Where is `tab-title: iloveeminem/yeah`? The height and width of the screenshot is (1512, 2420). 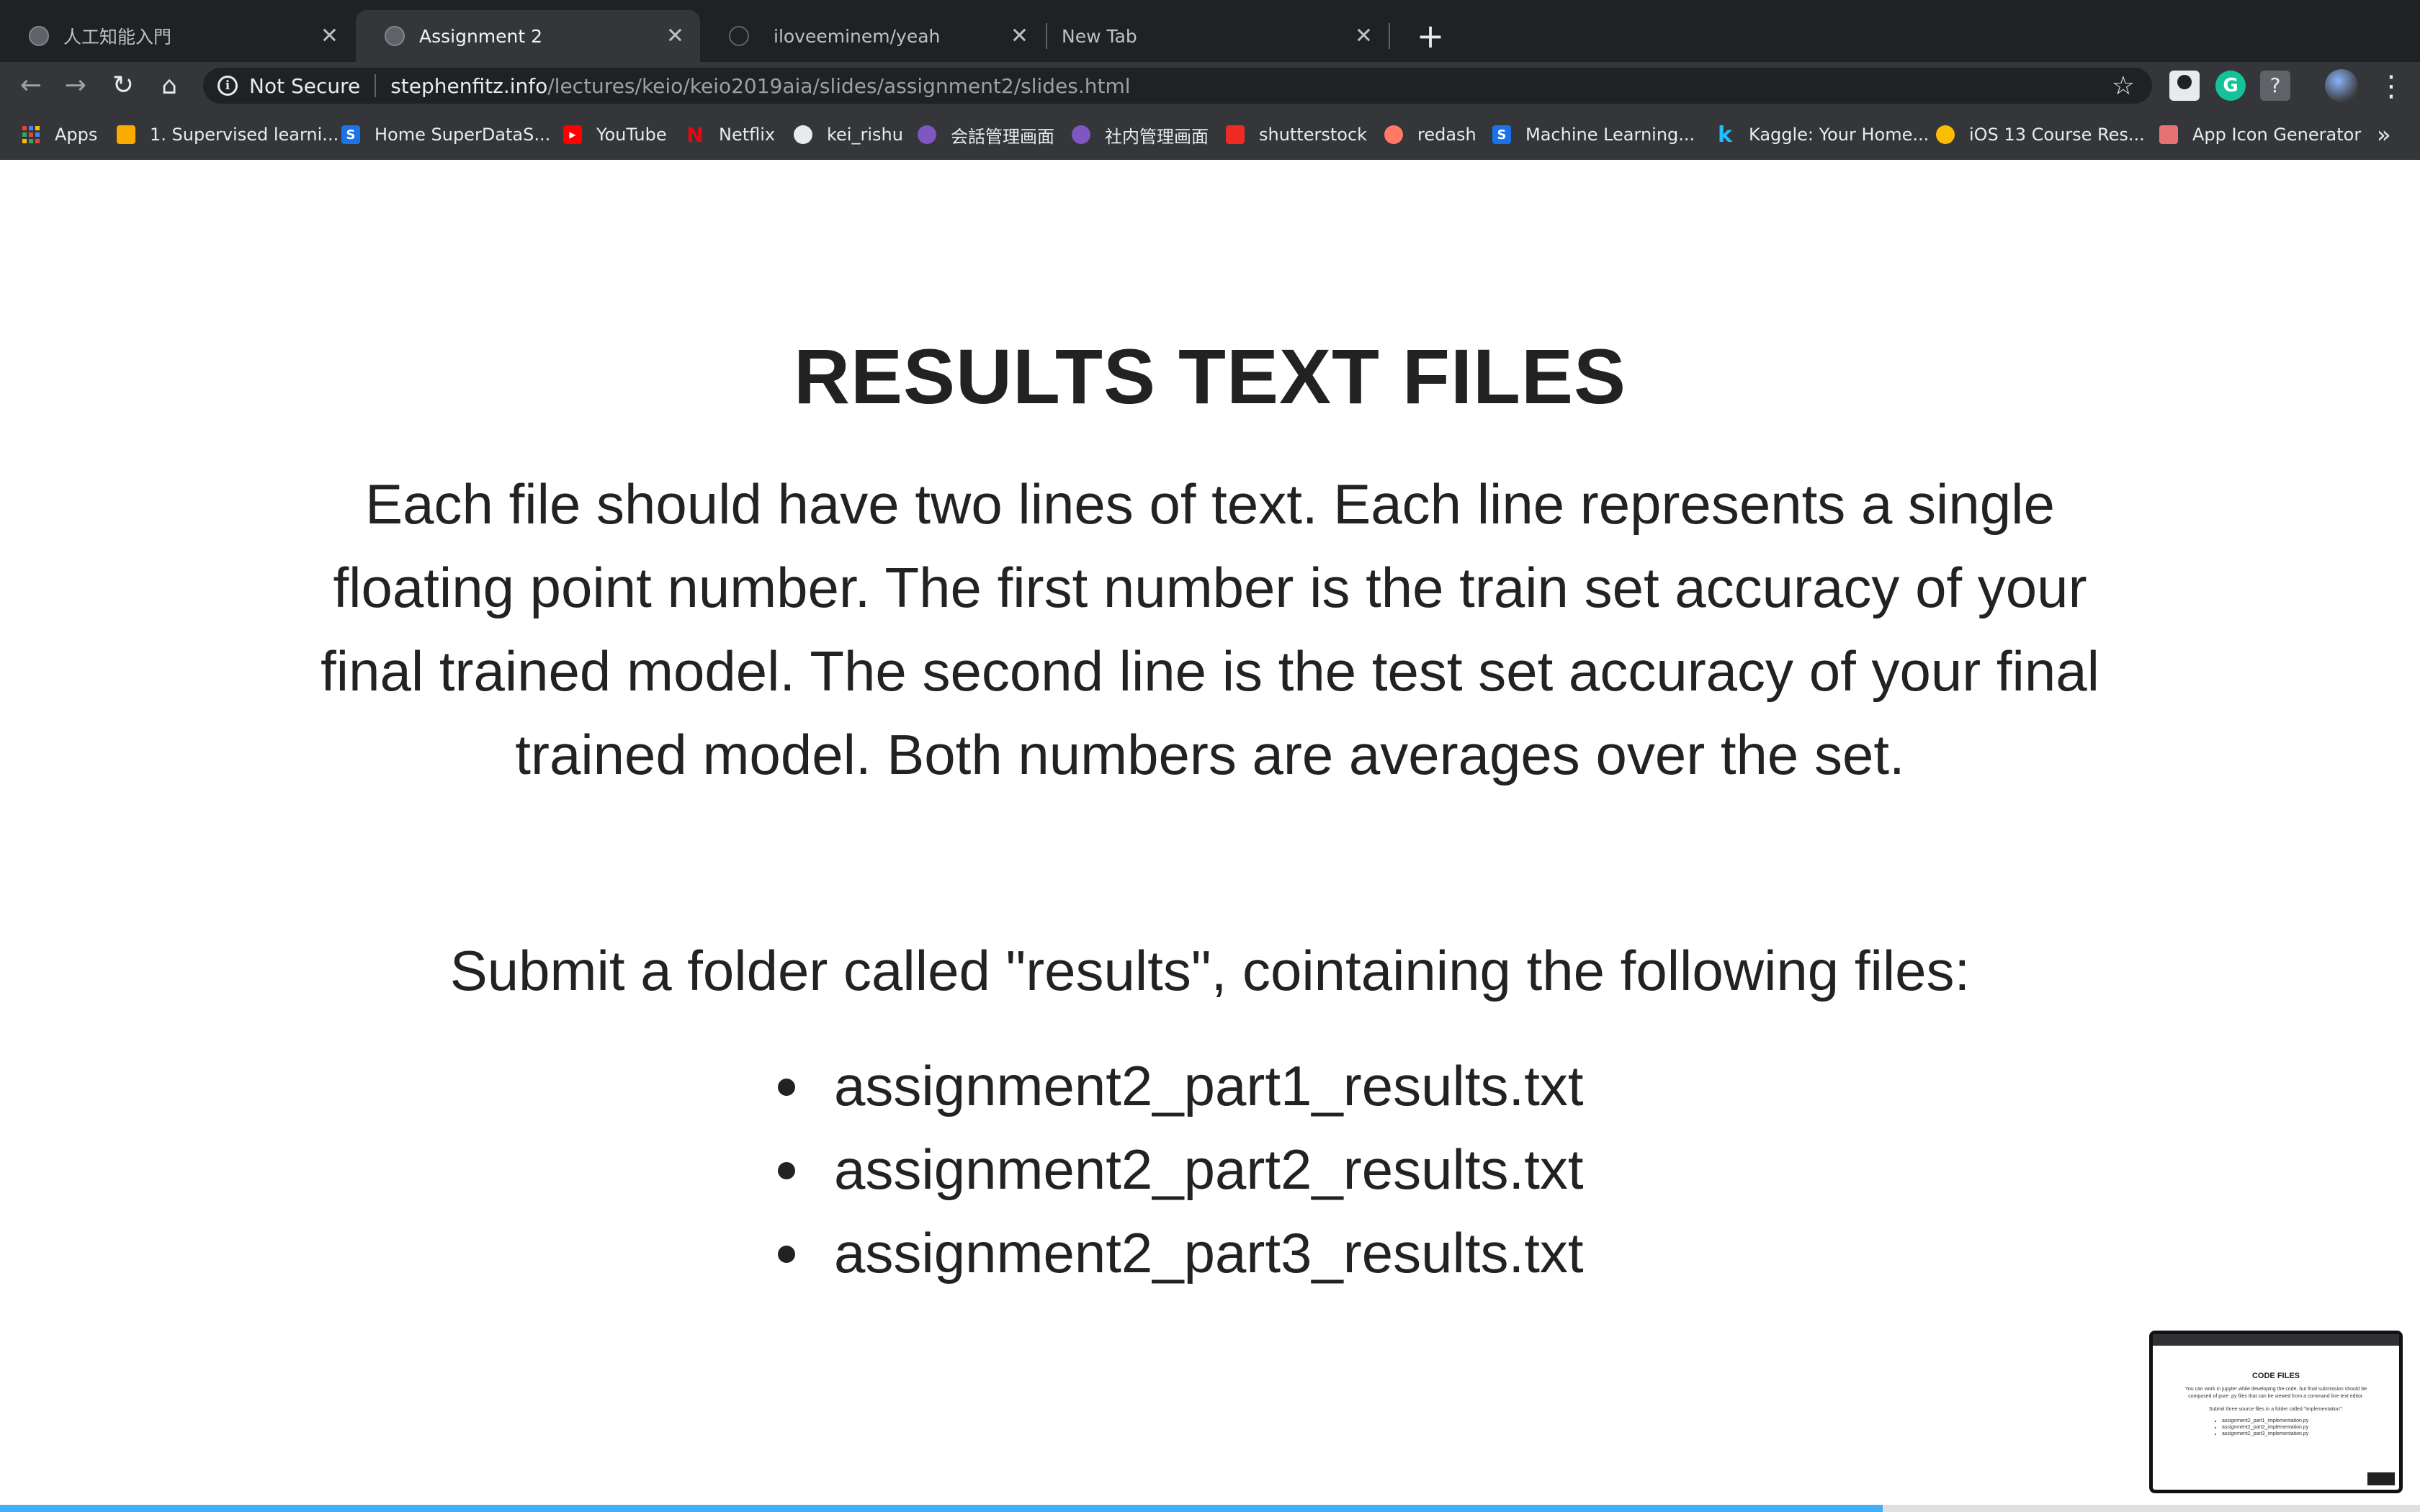
tab-title: iloveeminem/yeah is located at coordinates (858, 36).